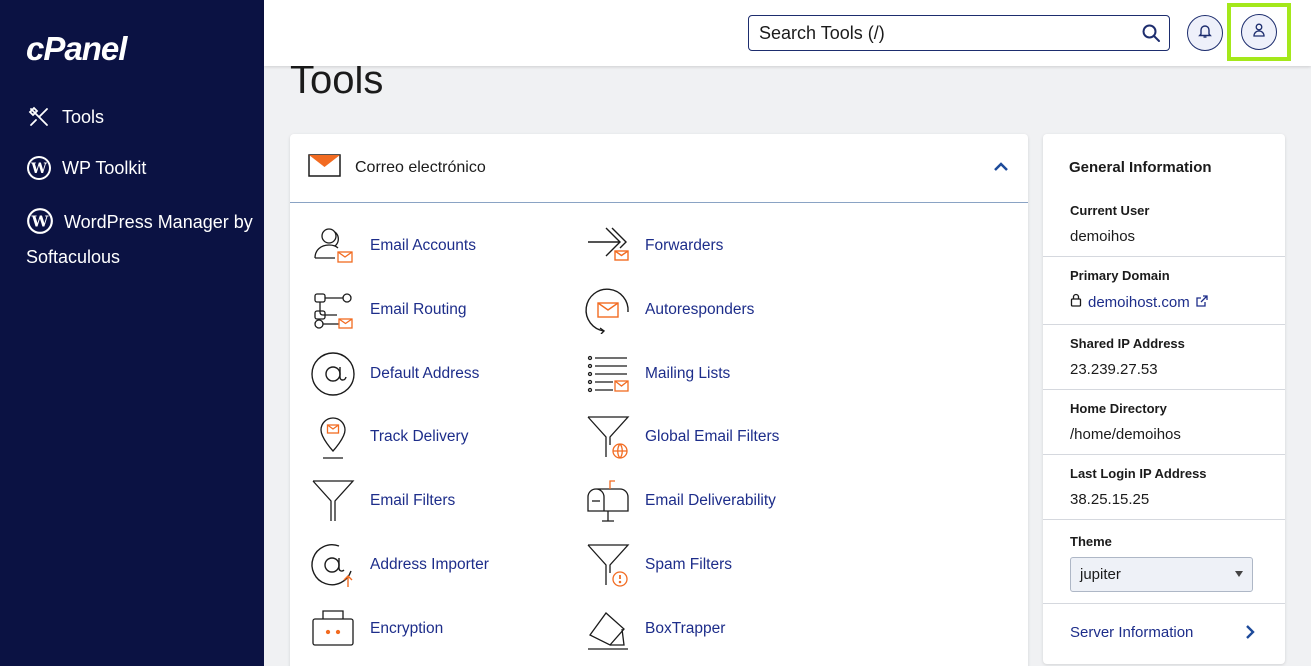 Image resolution: width=1311 pixels, height=666 pixels. Describe the element at coordinates (944, 33) in the screenshot. I see `search-input` at that location.